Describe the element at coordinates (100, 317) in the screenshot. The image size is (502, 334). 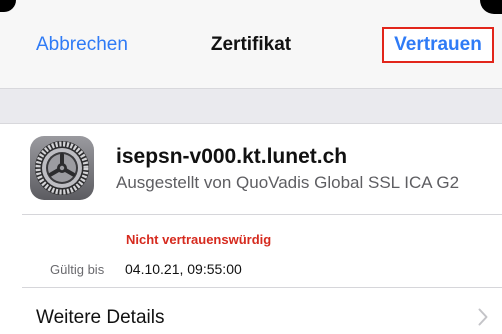
I see `more-details-label: Weitere Details` at that location.